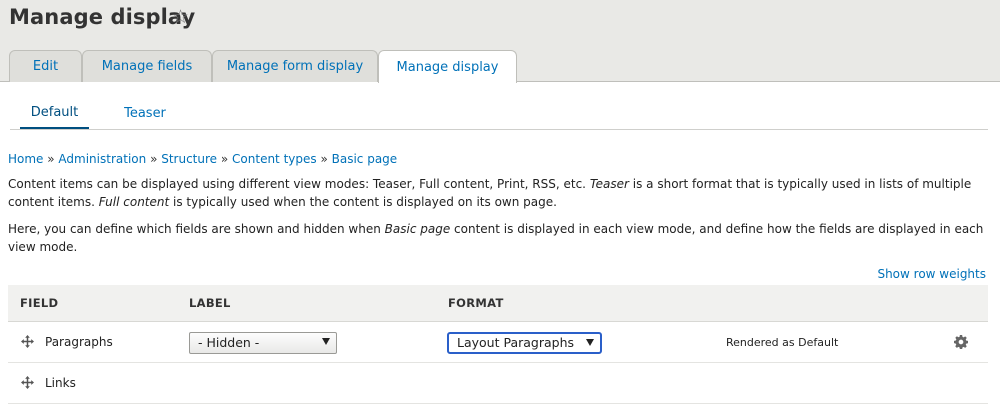  What do you see at coordinates (79, 342) in the screenshot?
I see `field-name: Paragraphs` at bounding box center [79, 342].